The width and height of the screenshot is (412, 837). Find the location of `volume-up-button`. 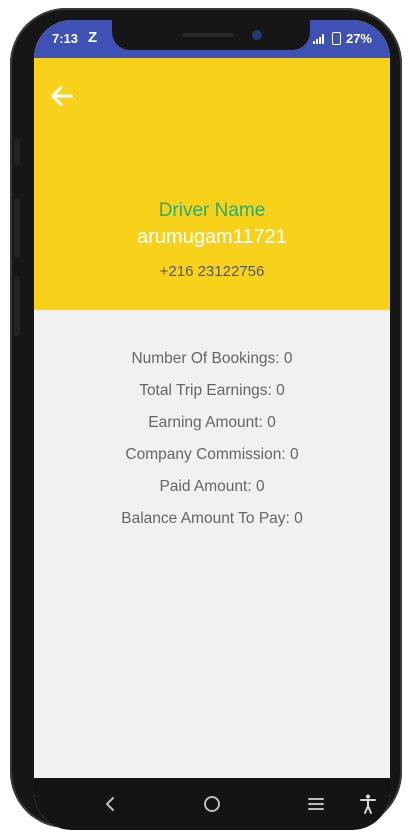

volume-up-button is located at coordinates (17, 228).